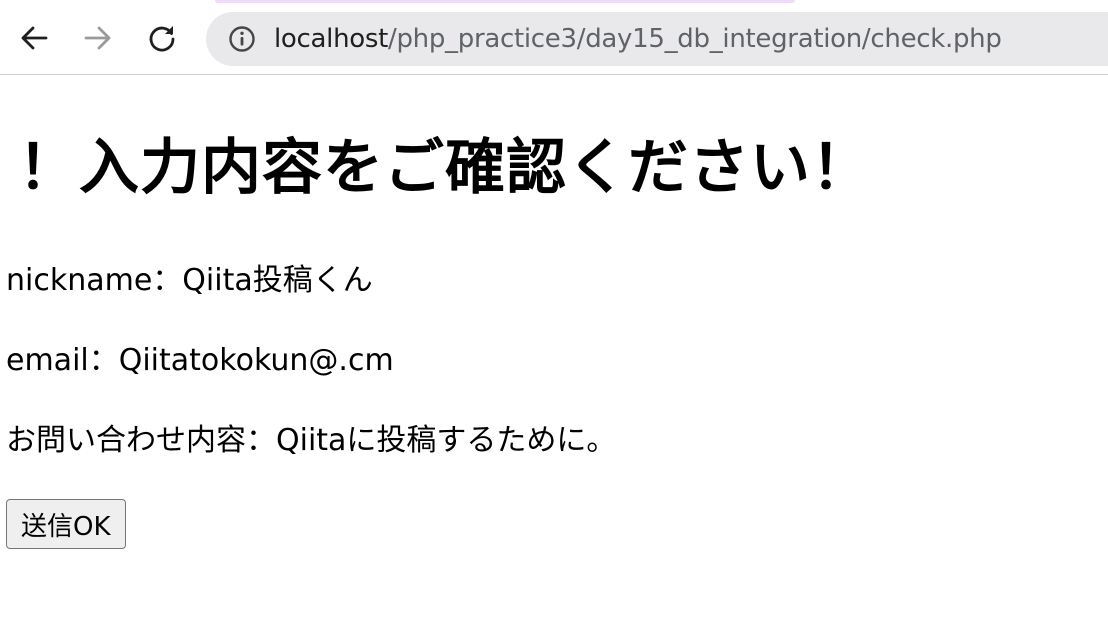 The height and width of the screenshot is (638, 1108). I want to click on arrow-left-icon, so click(34, 38).